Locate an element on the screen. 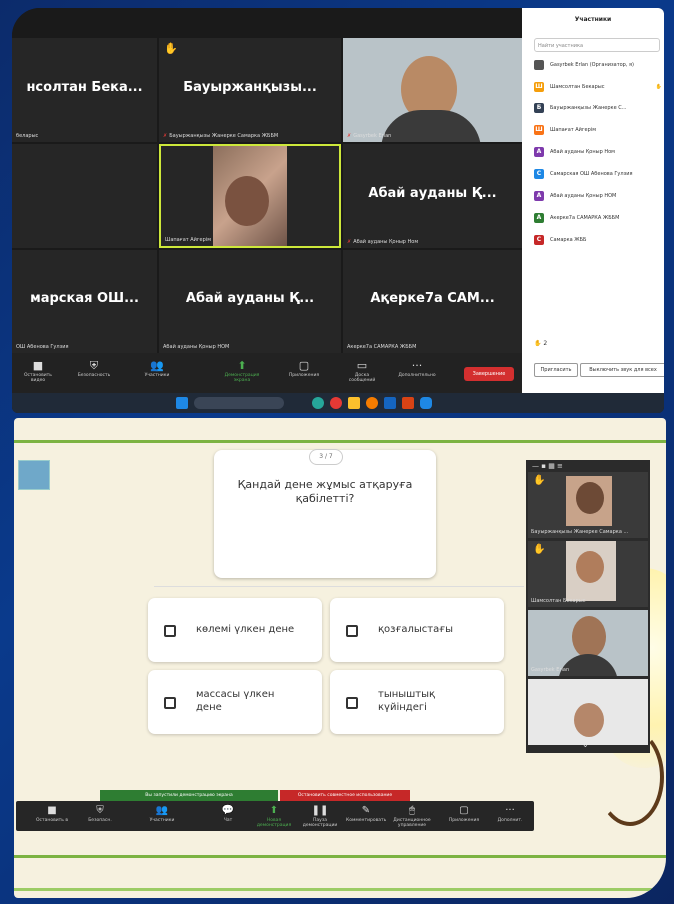 The width and height of the screenshot is (674, 904). mute-all-button: Выключить звук для всех is located at coordinates (622, 370).